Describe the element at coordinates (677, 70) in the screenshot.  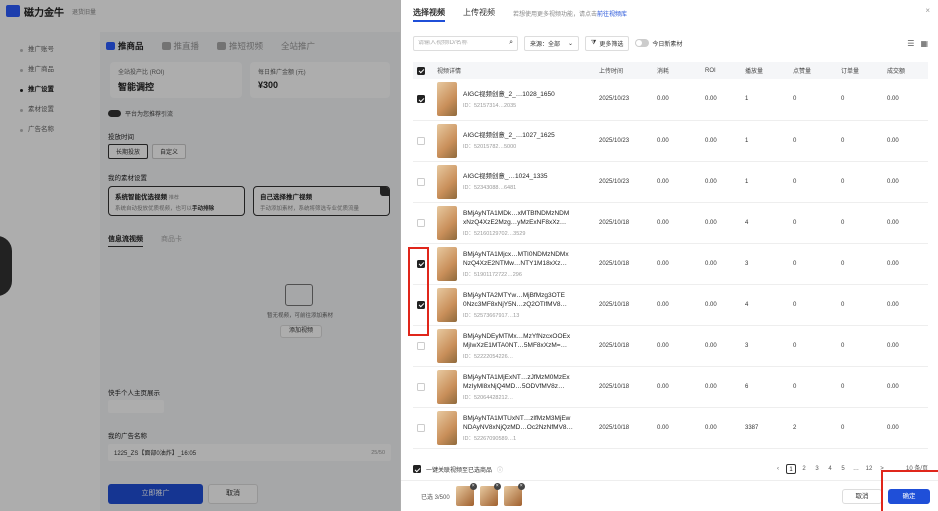
I see `col-cost: 消耗` at that location.